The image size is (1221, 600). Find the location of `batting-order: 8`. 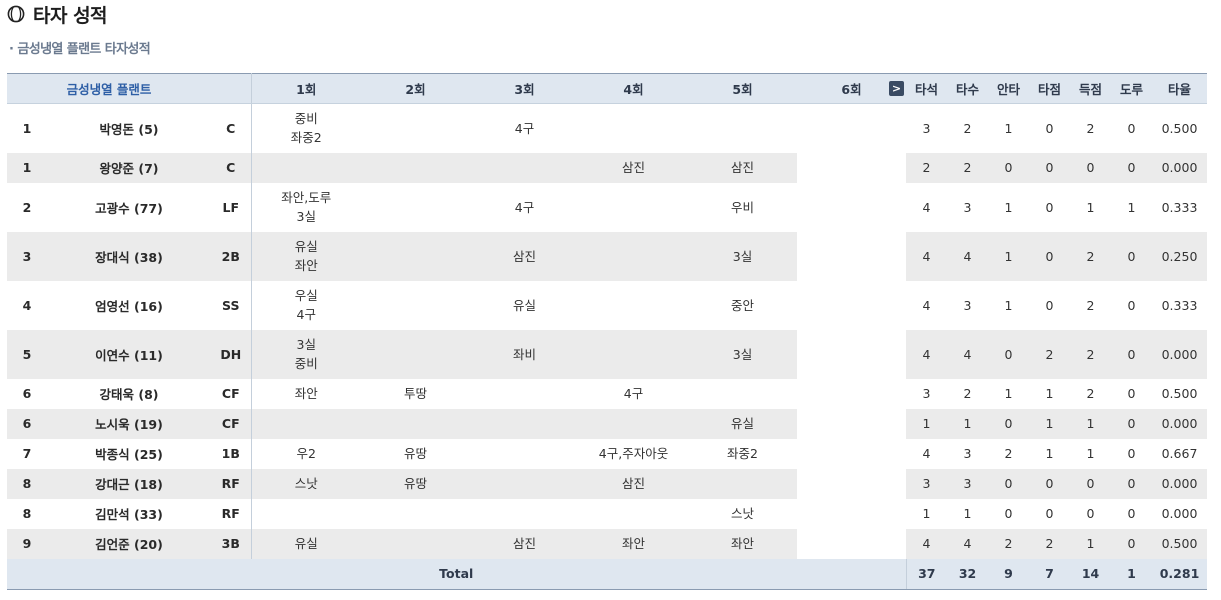

batting-order: 8 is located at coordinates (27, 513).